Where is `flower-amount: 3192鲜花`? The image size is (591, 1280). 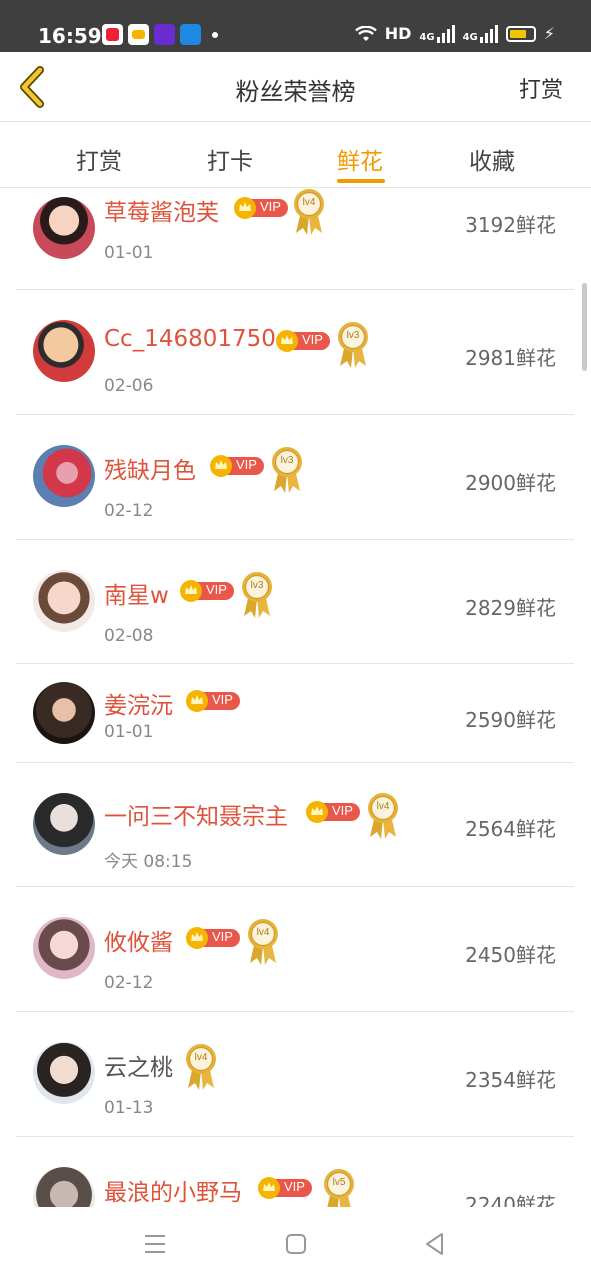
flower-amount: 3192鲜花 is located at coordinates (510, 225).